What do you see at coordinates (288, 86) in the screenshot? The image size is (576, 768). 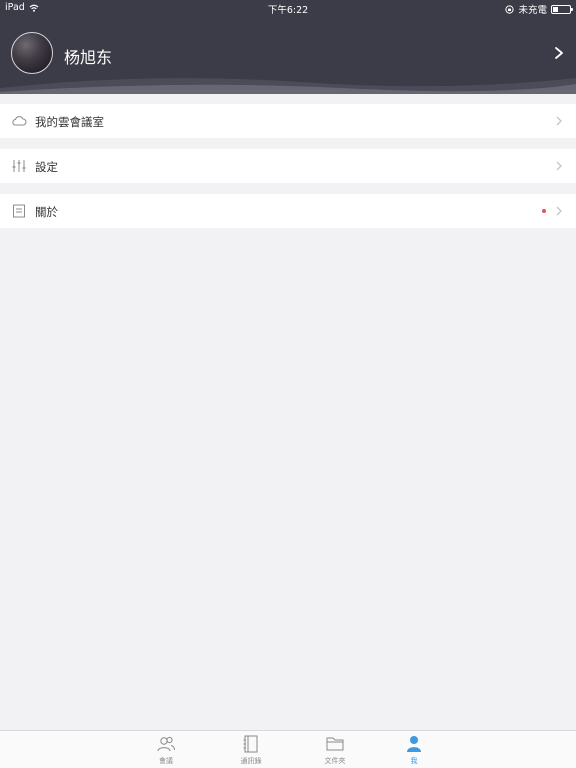 I see `header-wave-decoration` at bounding box center [288, 86].